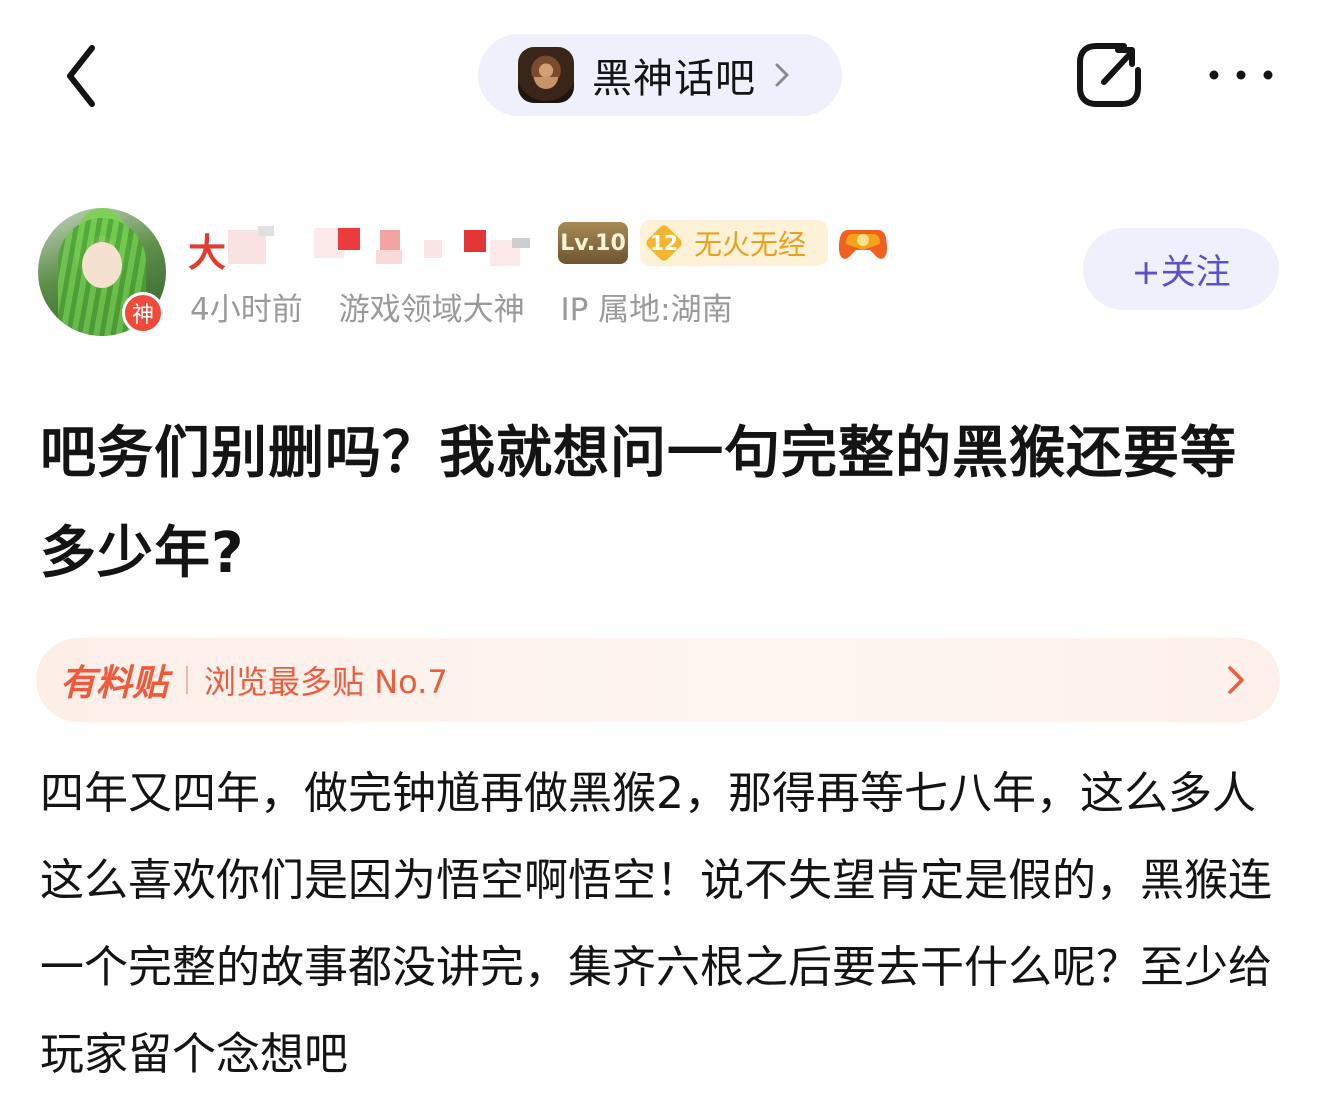  I want to click on hot-post-banner: 有料贴 浏览最多贴 No.7, so click(658, 680).